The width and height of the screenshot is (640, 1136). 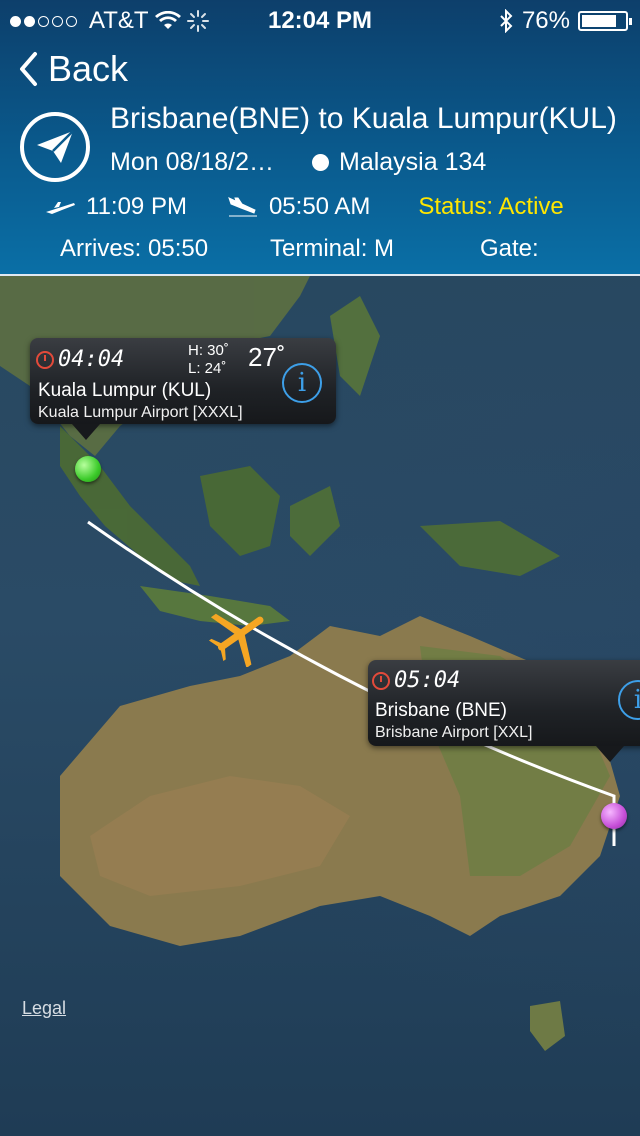 I want to click on destination-pin, so click(x=88, y=469).